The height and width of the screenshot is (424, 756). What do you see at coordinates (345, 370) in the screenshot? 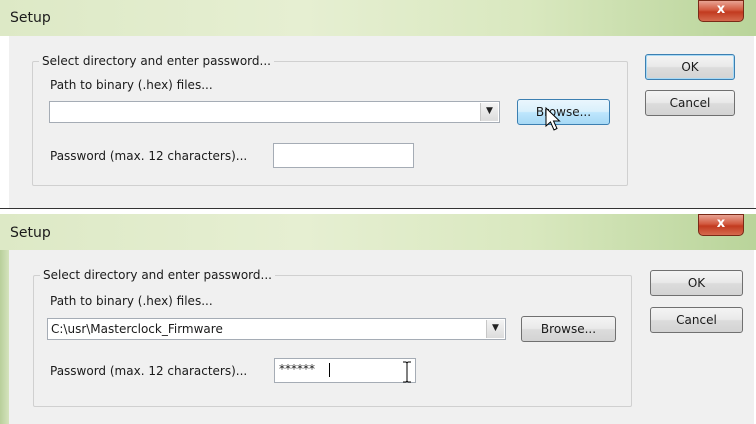
I see `password-field: ******` at bounding box center [345, 370].